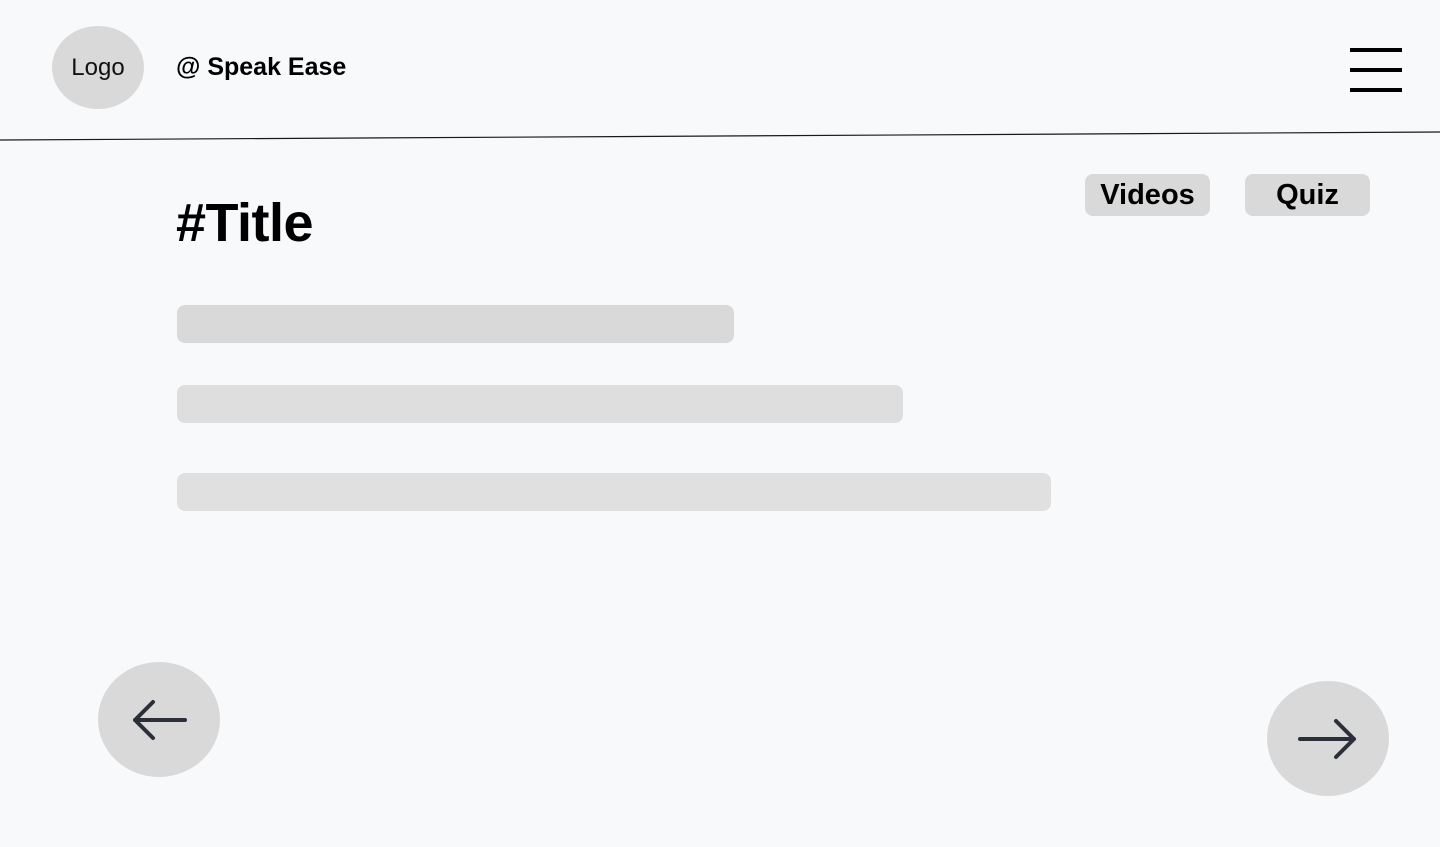 The image size is (1440, 847). I want to click on hamburger-menu-icon, so click(1376, 70).